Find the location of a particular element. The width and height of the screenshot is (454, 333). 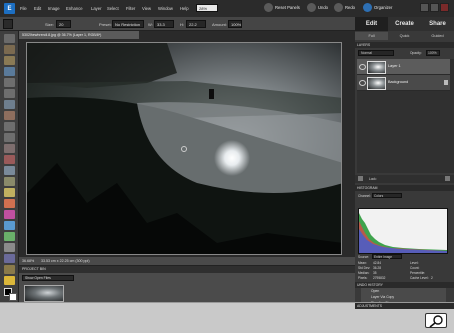

close-button is located at coordinates (444, 7).